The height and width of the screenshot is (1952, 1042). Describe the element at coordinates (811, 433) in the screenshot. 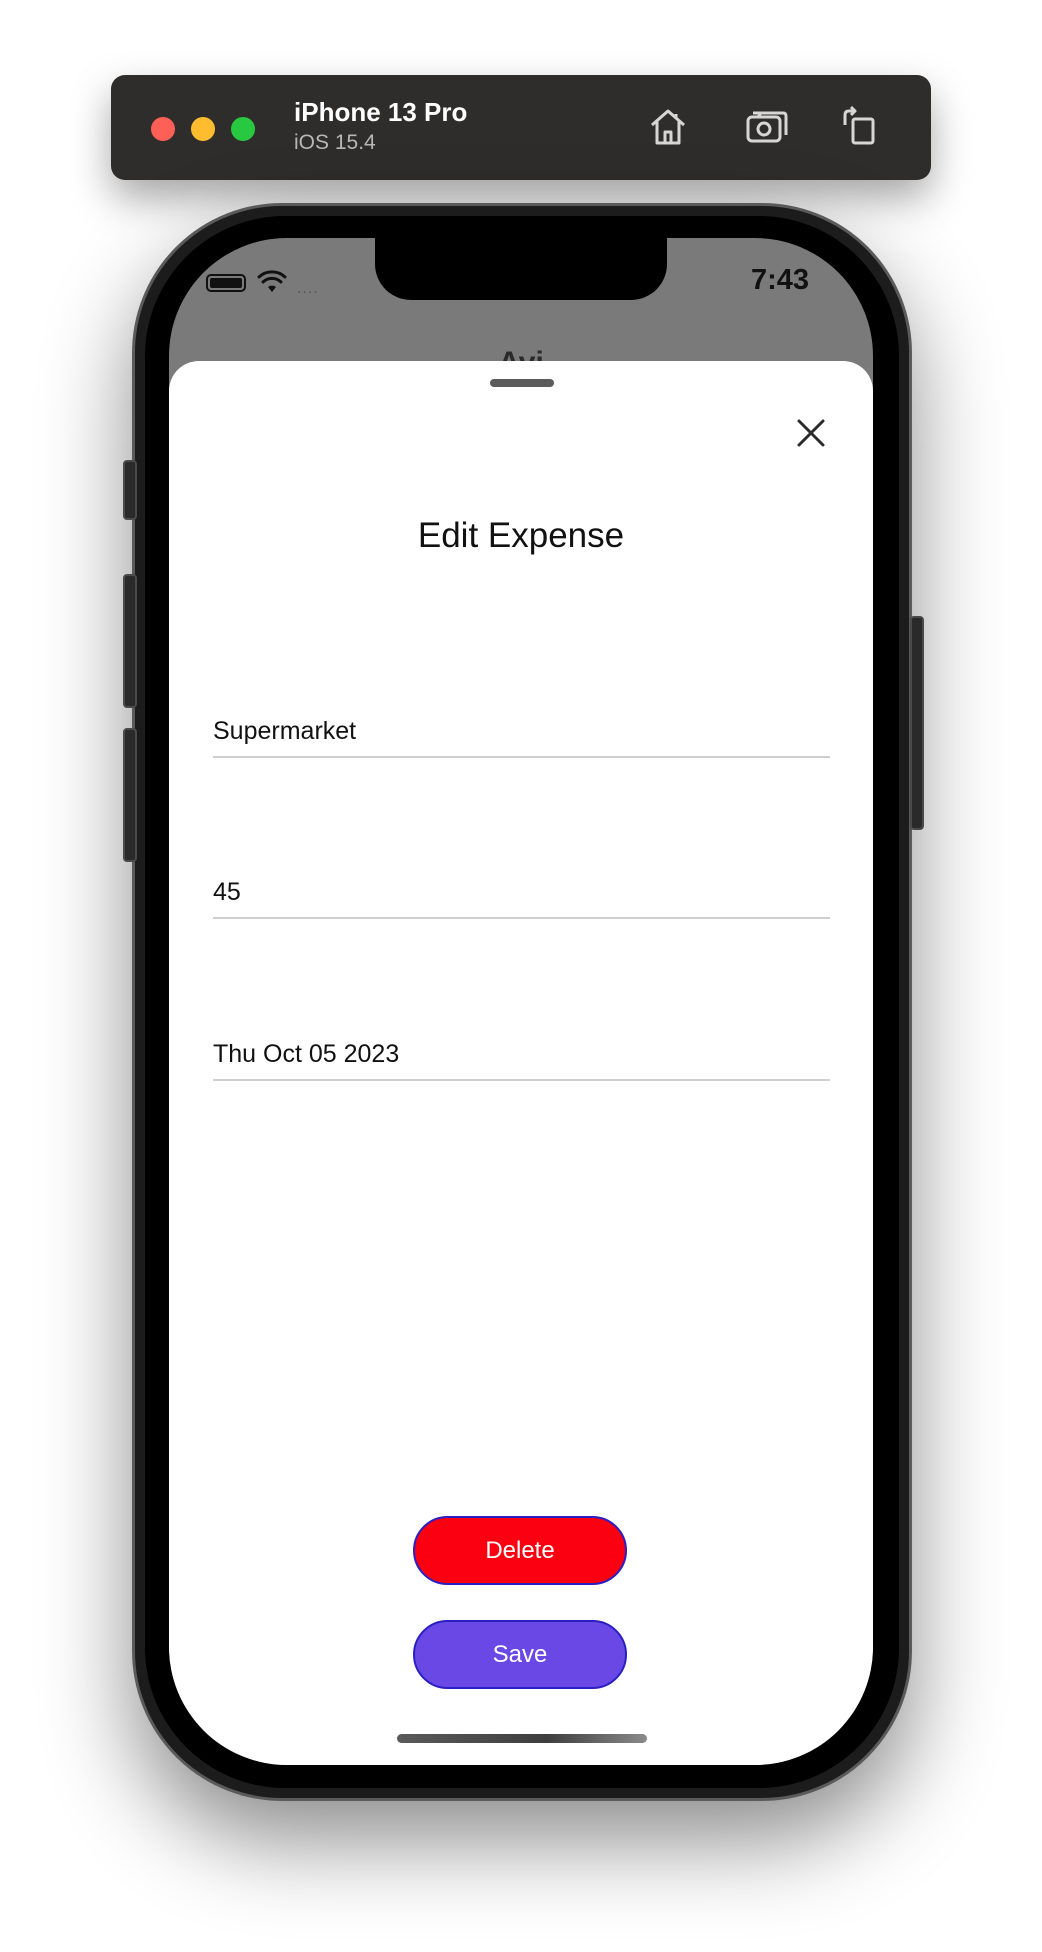

I see `close-icon` at that location.